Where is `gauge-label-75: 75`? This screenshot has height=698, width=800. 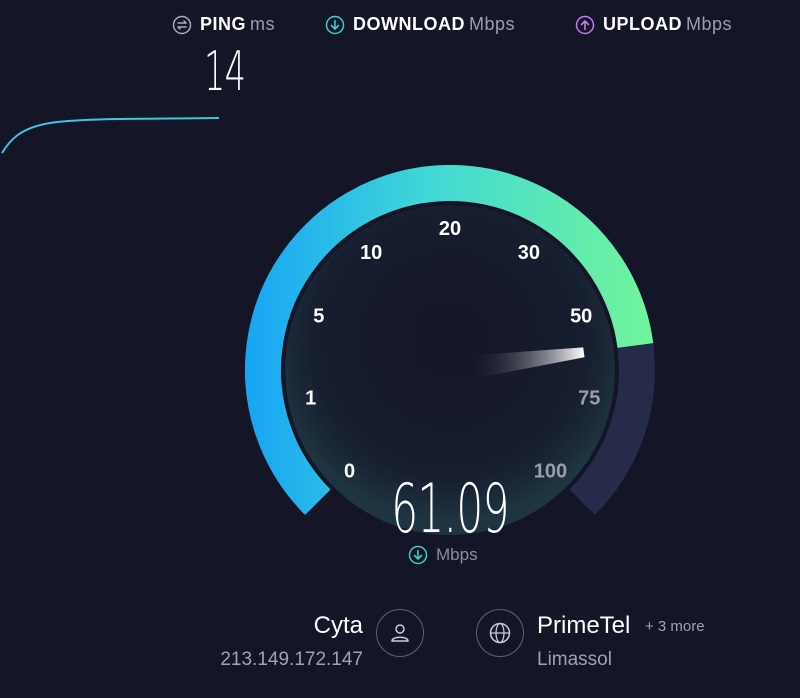
gauge-label-75: 75 is located at coordinates (589, 399).